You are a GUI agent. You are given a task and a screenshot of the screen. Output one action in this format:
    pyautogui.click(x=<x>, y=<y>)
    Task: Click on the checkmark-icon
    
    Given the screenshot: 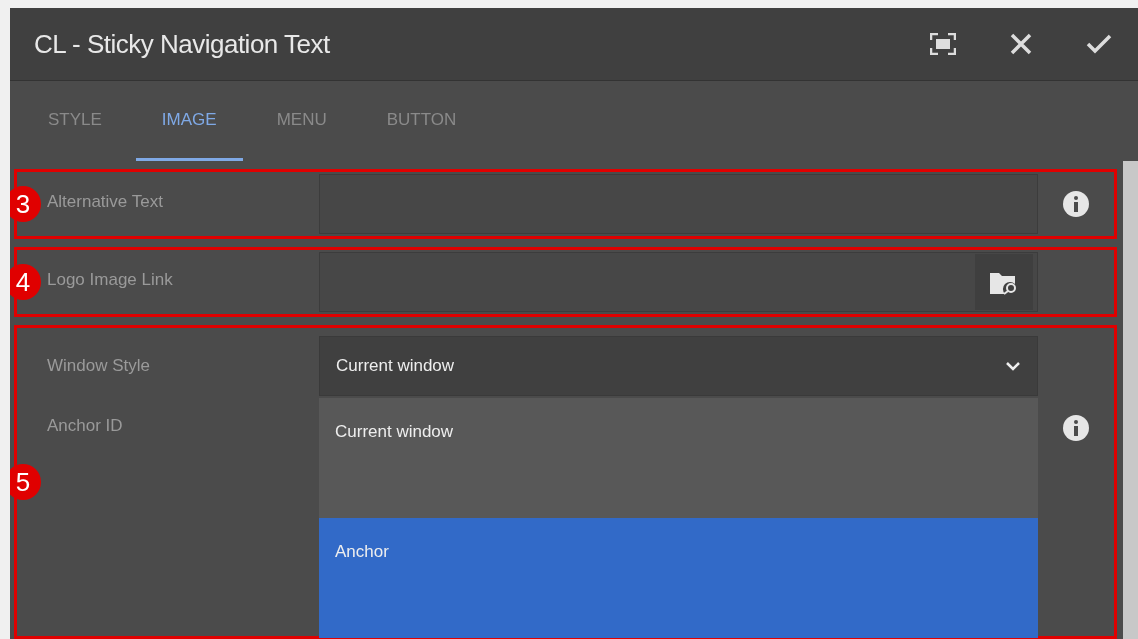 What is the action you would take?
    pyautogui.click(x=1099, y=44)
    